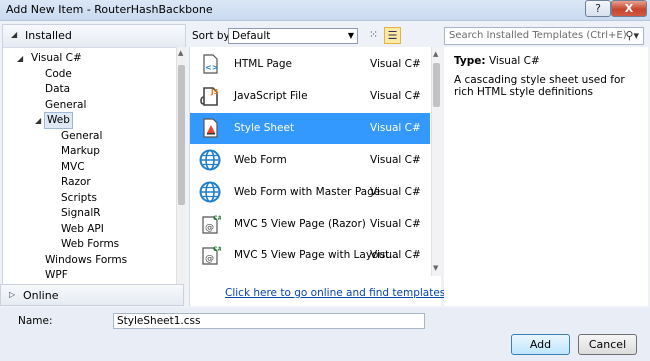 Image resolution: width=650 pixels, height=361 pixels. What do you see at coordinates (89, 58) in the screenshot?
I see `tree-item: ◢ Visual C#` at bounding box center [89, 58].